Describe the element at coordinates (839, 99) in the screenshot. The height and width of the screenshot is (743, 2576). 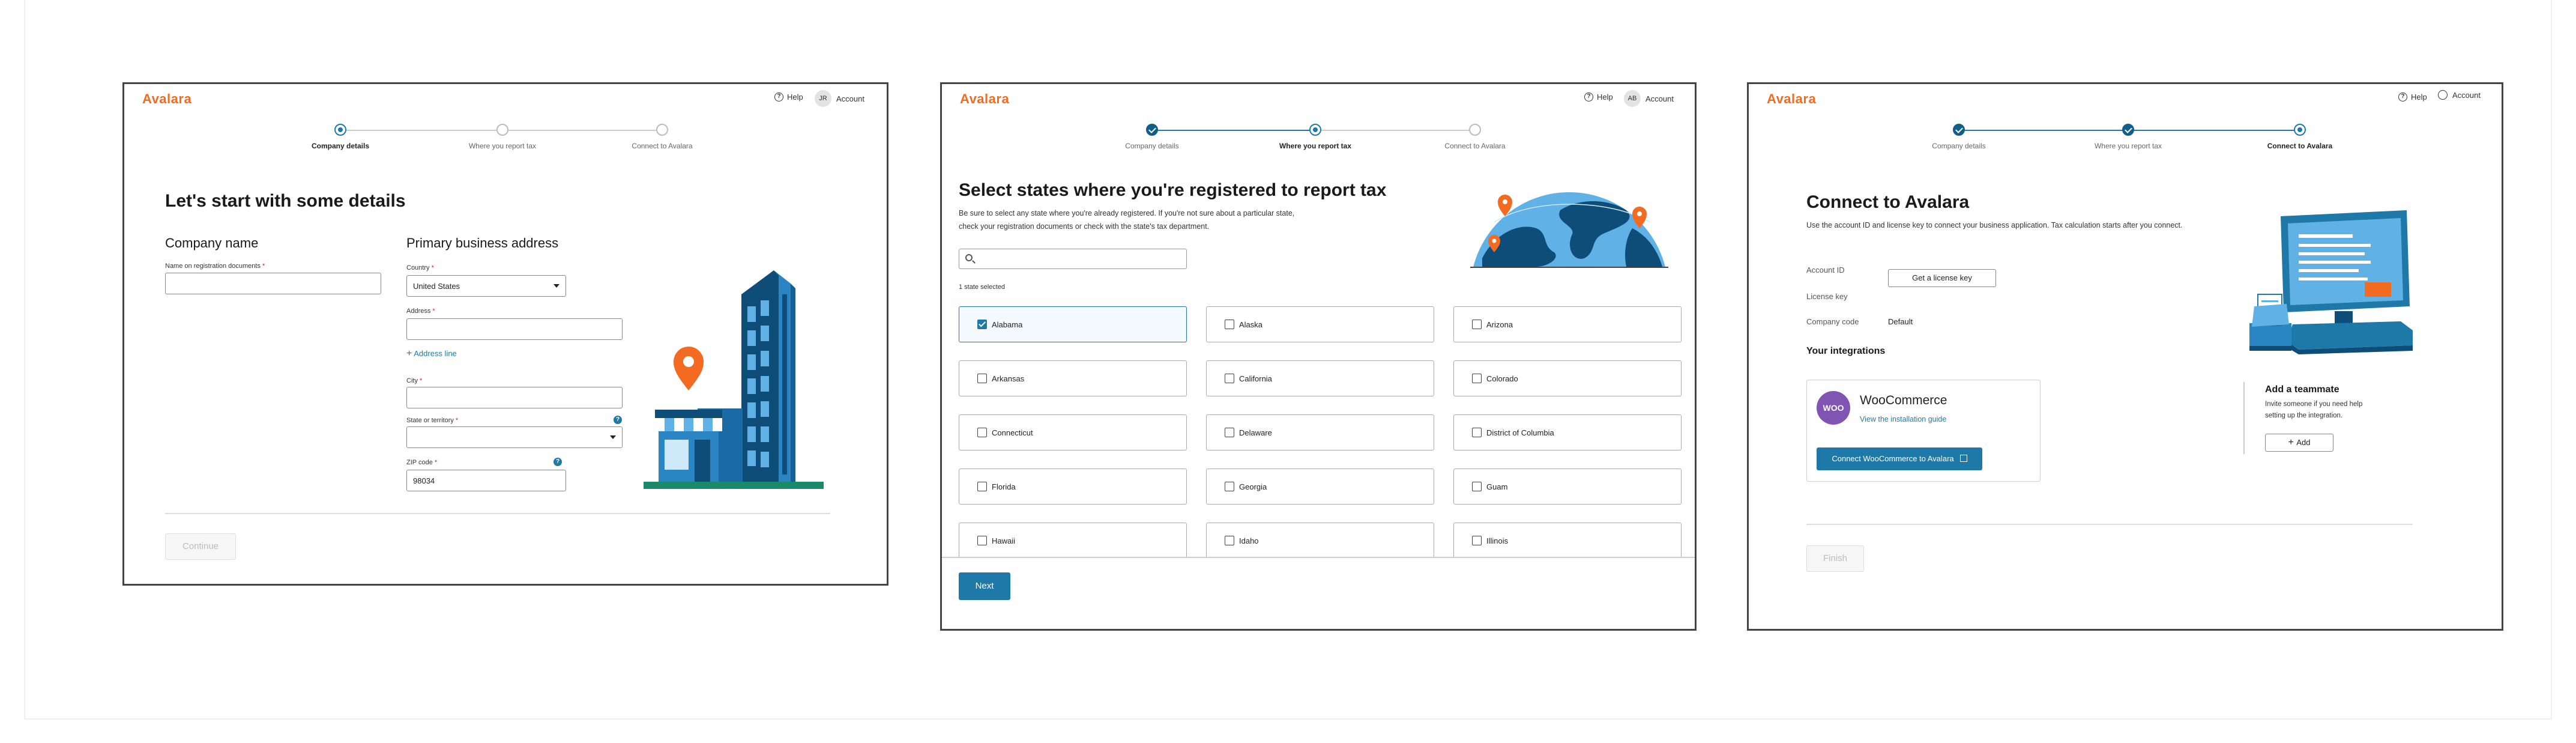
I see `account-menu: JR Account` at that location.